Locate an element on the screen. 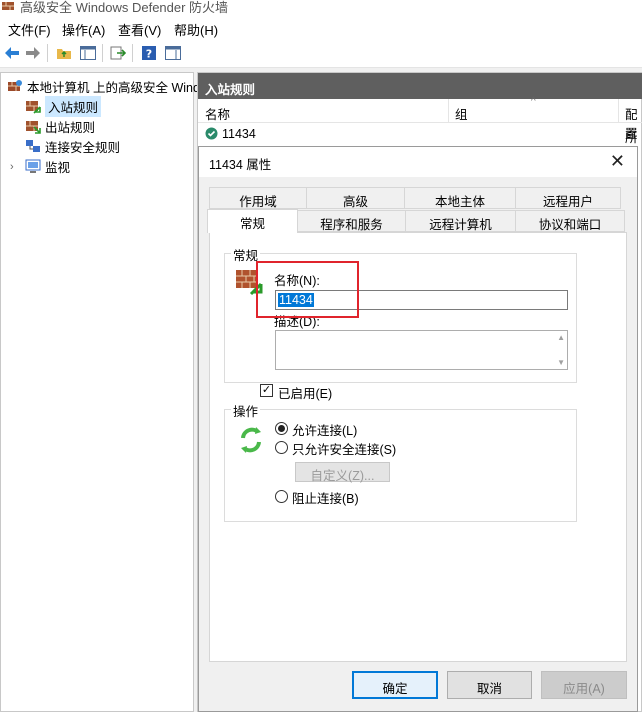 The height and width of the screenshot is (712, 642). expand-chevron-icon: › is located at coordinates (12, 167).